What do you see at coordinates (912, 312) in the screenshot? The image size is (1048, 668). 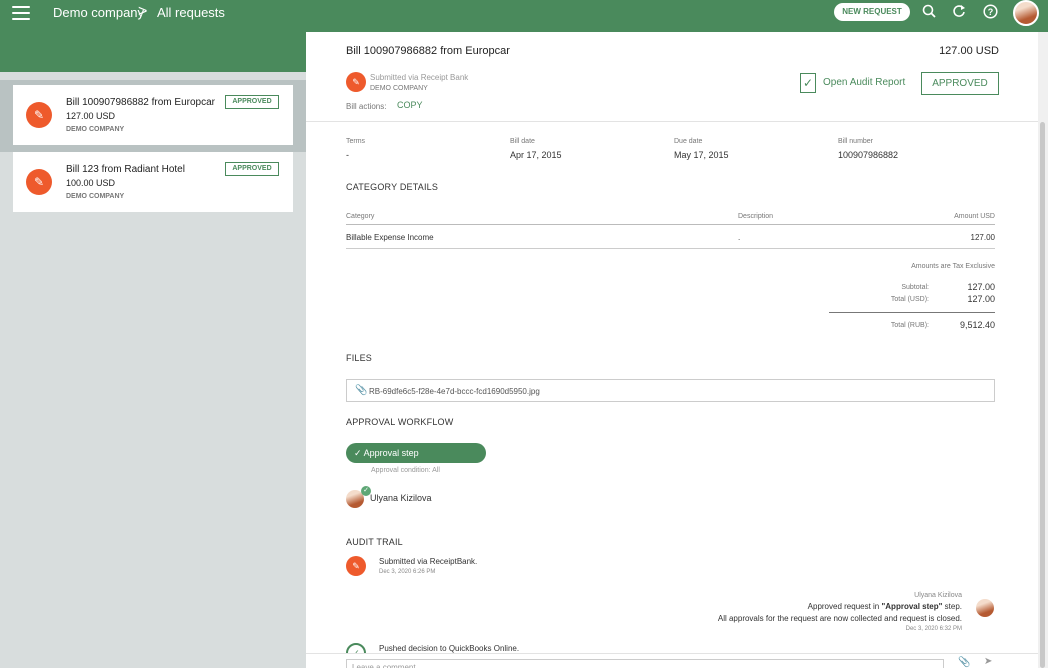 I see `totals-divider` at bounding box center [912, 312].